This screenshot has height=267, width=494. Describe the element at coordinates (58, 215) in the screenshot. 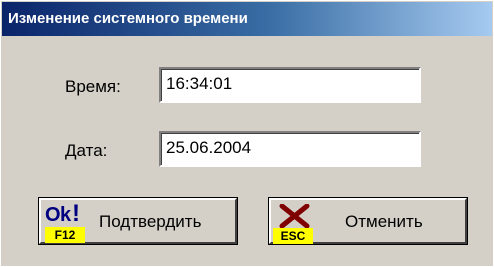

I see `ok-icon-text: Ok` at that location.